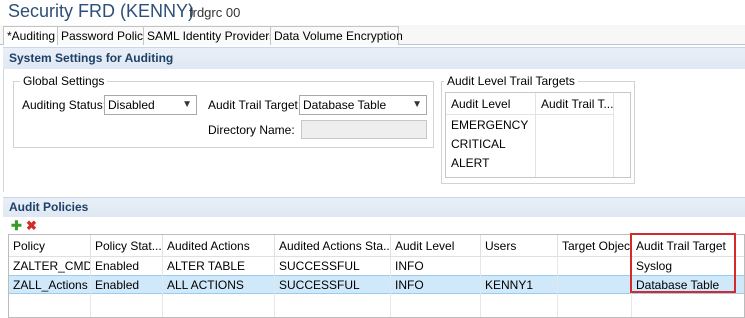  Describe the element at coordinates (103, 35) in the screenshot. I see `tab-password-policy: Password Policy` at that location.